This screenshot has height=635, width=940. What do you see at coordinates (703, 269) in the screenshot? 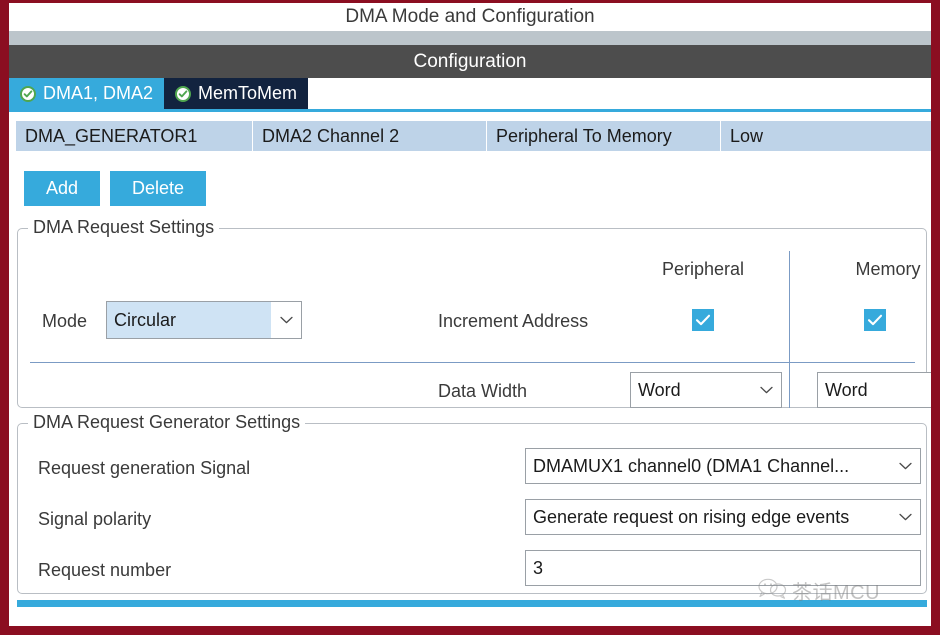
I see `column-header-peripheral: Peripheral` at bounding box center [703, 269].